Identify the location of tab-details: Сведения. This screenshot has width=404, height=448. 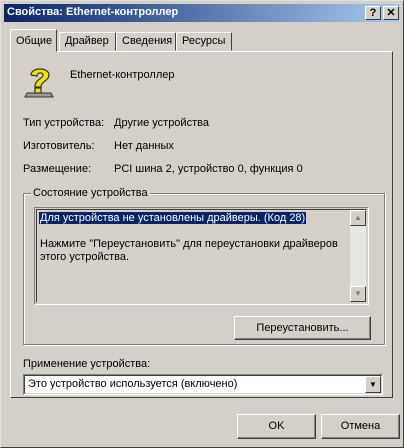
(146, 41).